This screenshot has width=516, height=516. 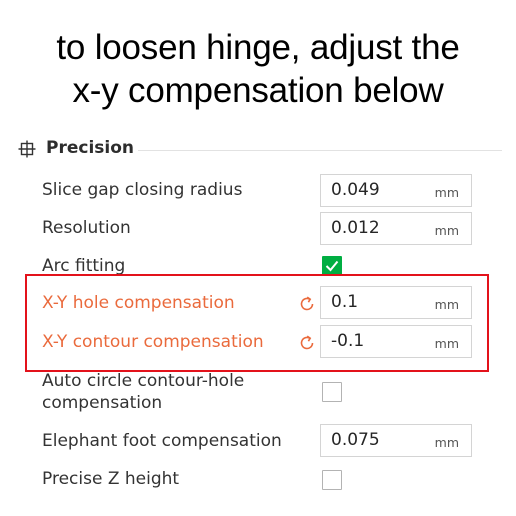 What do you see at coordinates (86, 228) in the screenshot?
I see `setting-label: Resolution` at bounding box center [86, 228].